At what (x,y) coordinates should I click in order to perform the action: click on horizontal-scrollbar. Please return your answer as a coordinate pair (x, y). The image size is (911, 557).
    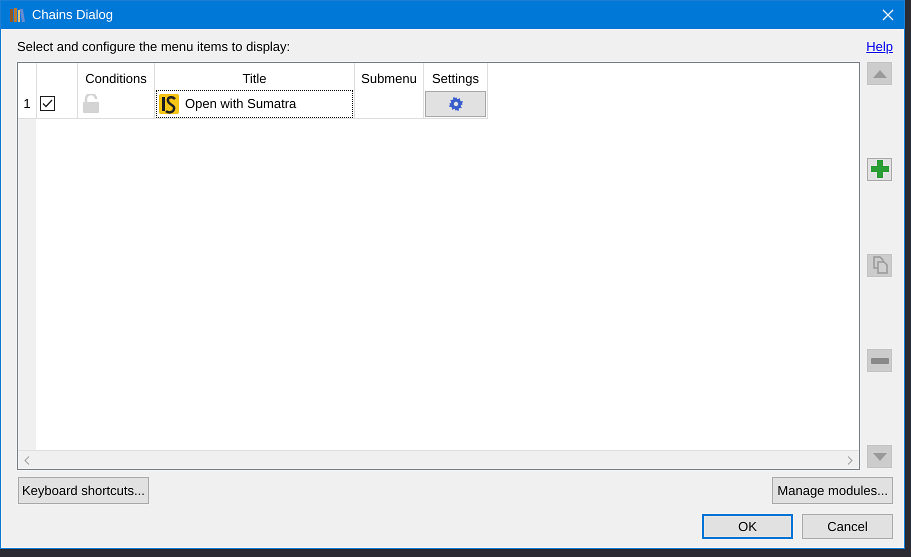
    Looking at the image, I should click on (438, 459).